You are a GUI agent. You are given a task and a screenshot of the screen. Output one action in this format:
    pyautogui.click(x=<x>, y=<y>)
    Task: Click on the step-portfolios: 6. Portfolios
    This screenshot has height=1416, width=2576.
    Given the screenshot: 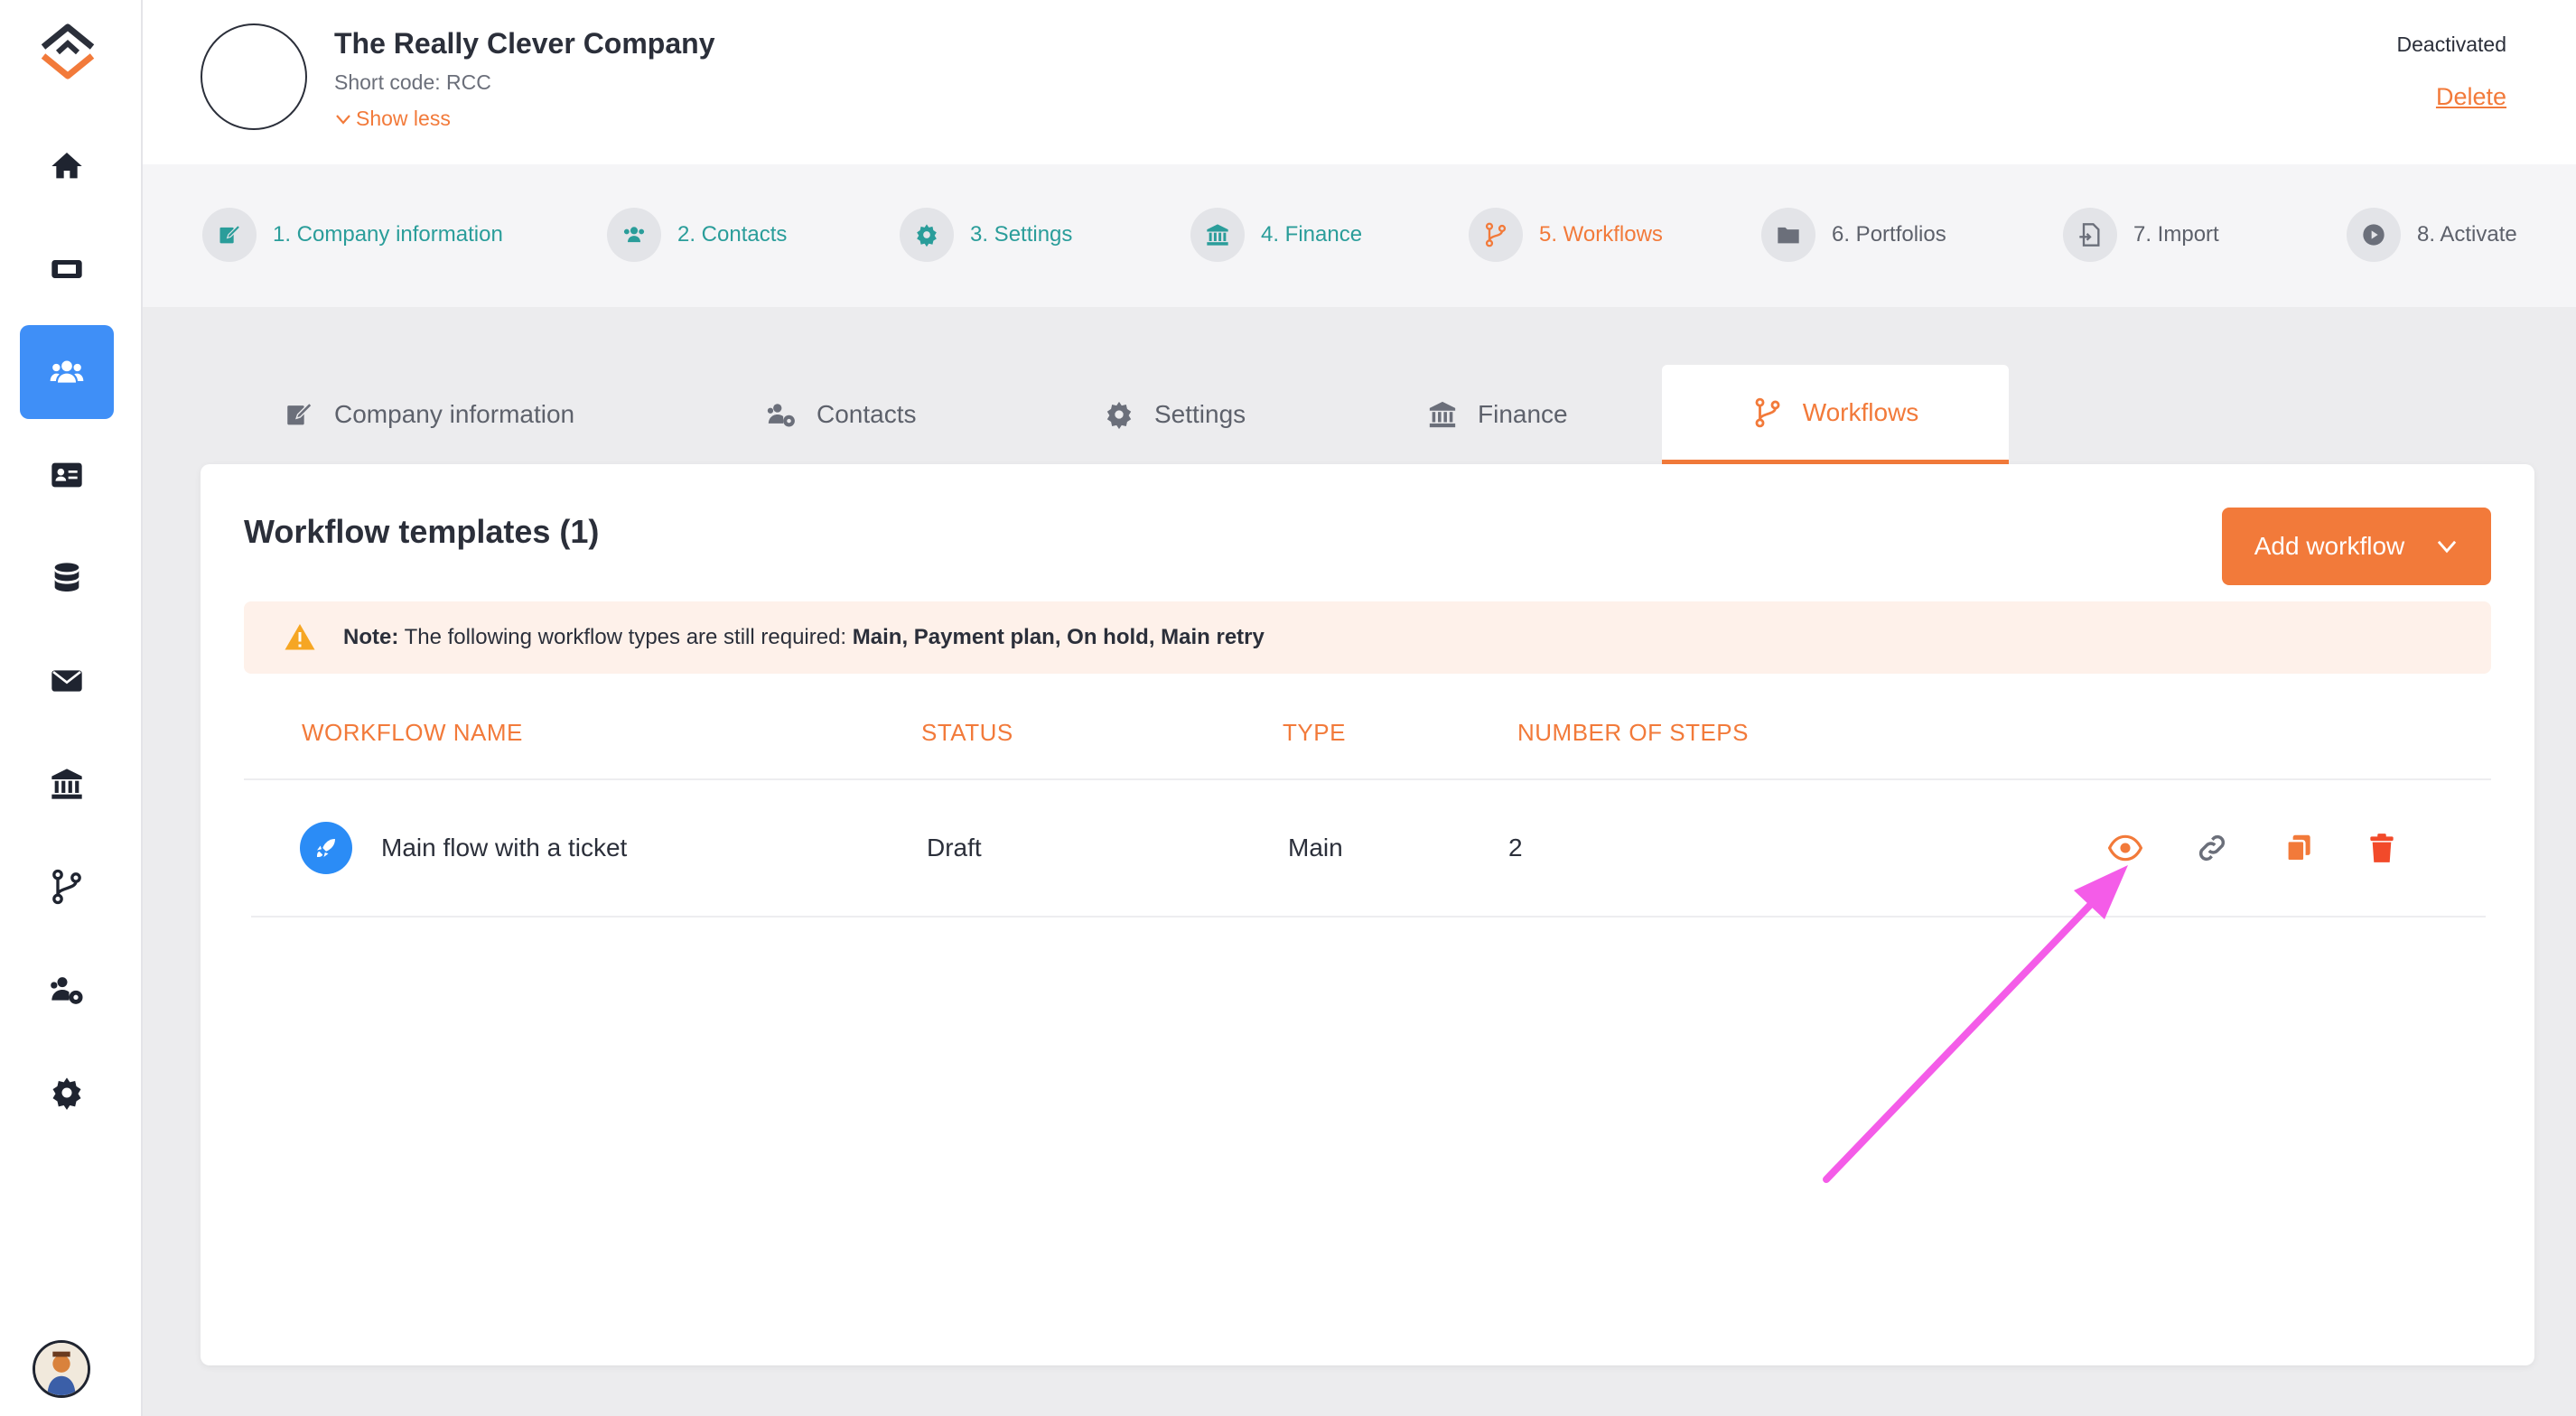 What is the action you would take?
    pyautogui.click(x=1853, y=235)
    